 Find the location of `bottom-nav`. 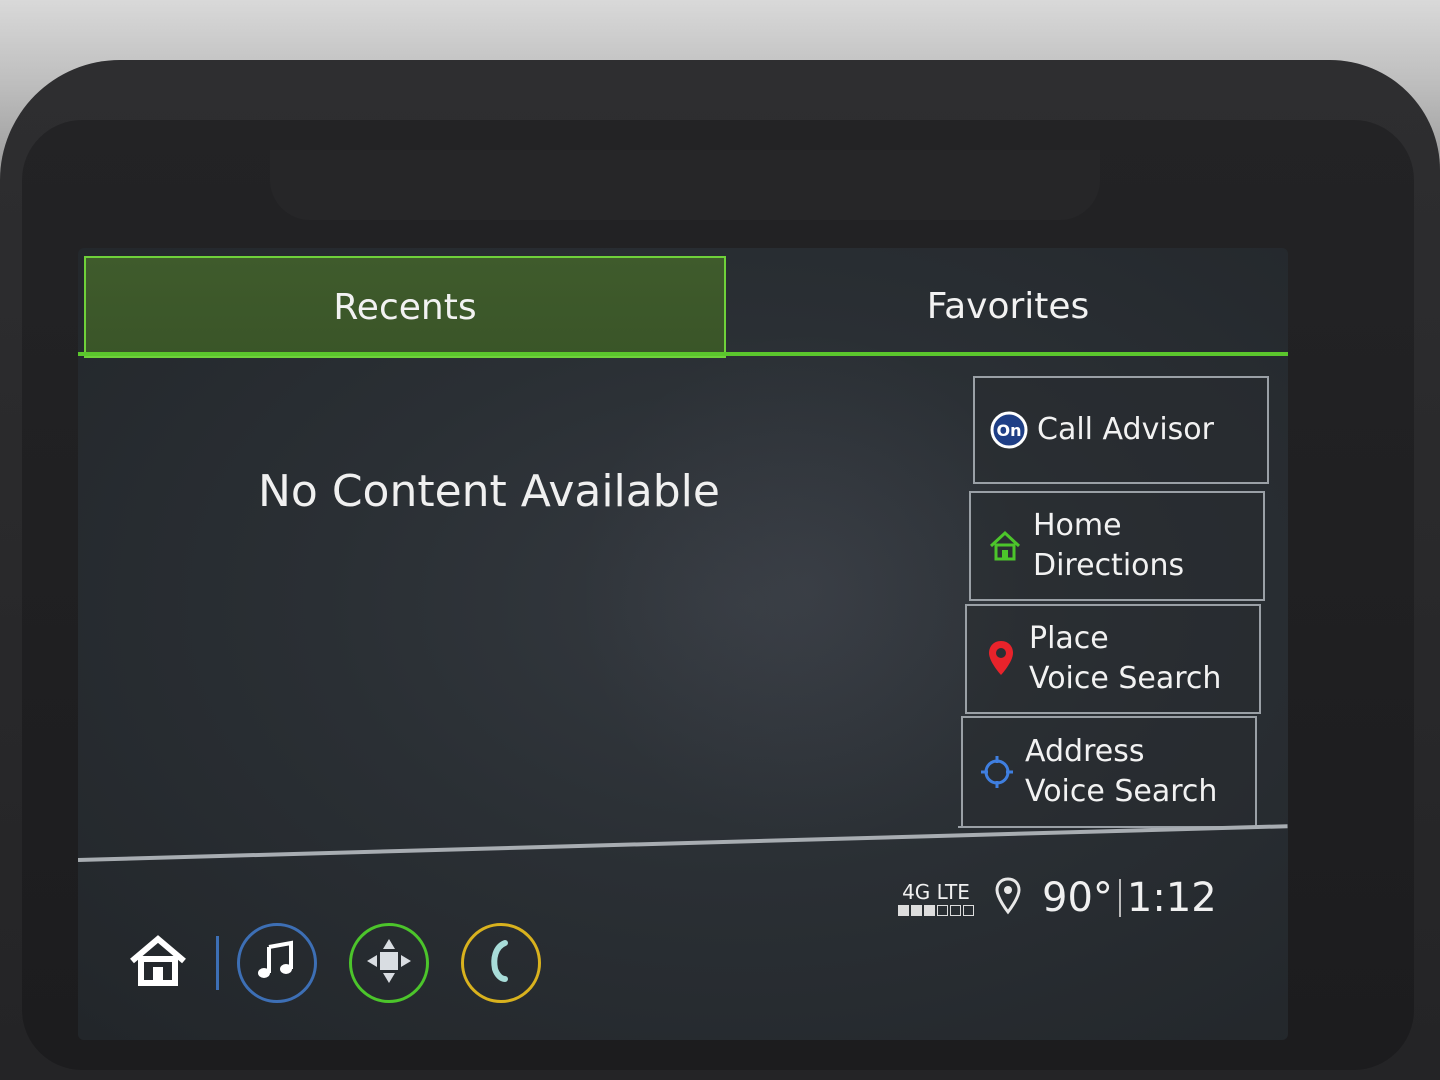

bottom-nav is located at coordinates (329, 963).